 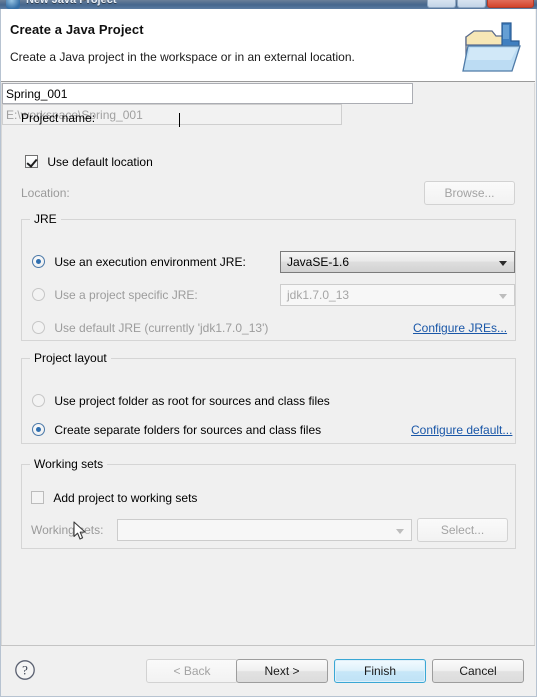 What do you see at coordinates (264, 530) in the screenshot?
I see `working-sets-combo` at bounding box center [264, 530].